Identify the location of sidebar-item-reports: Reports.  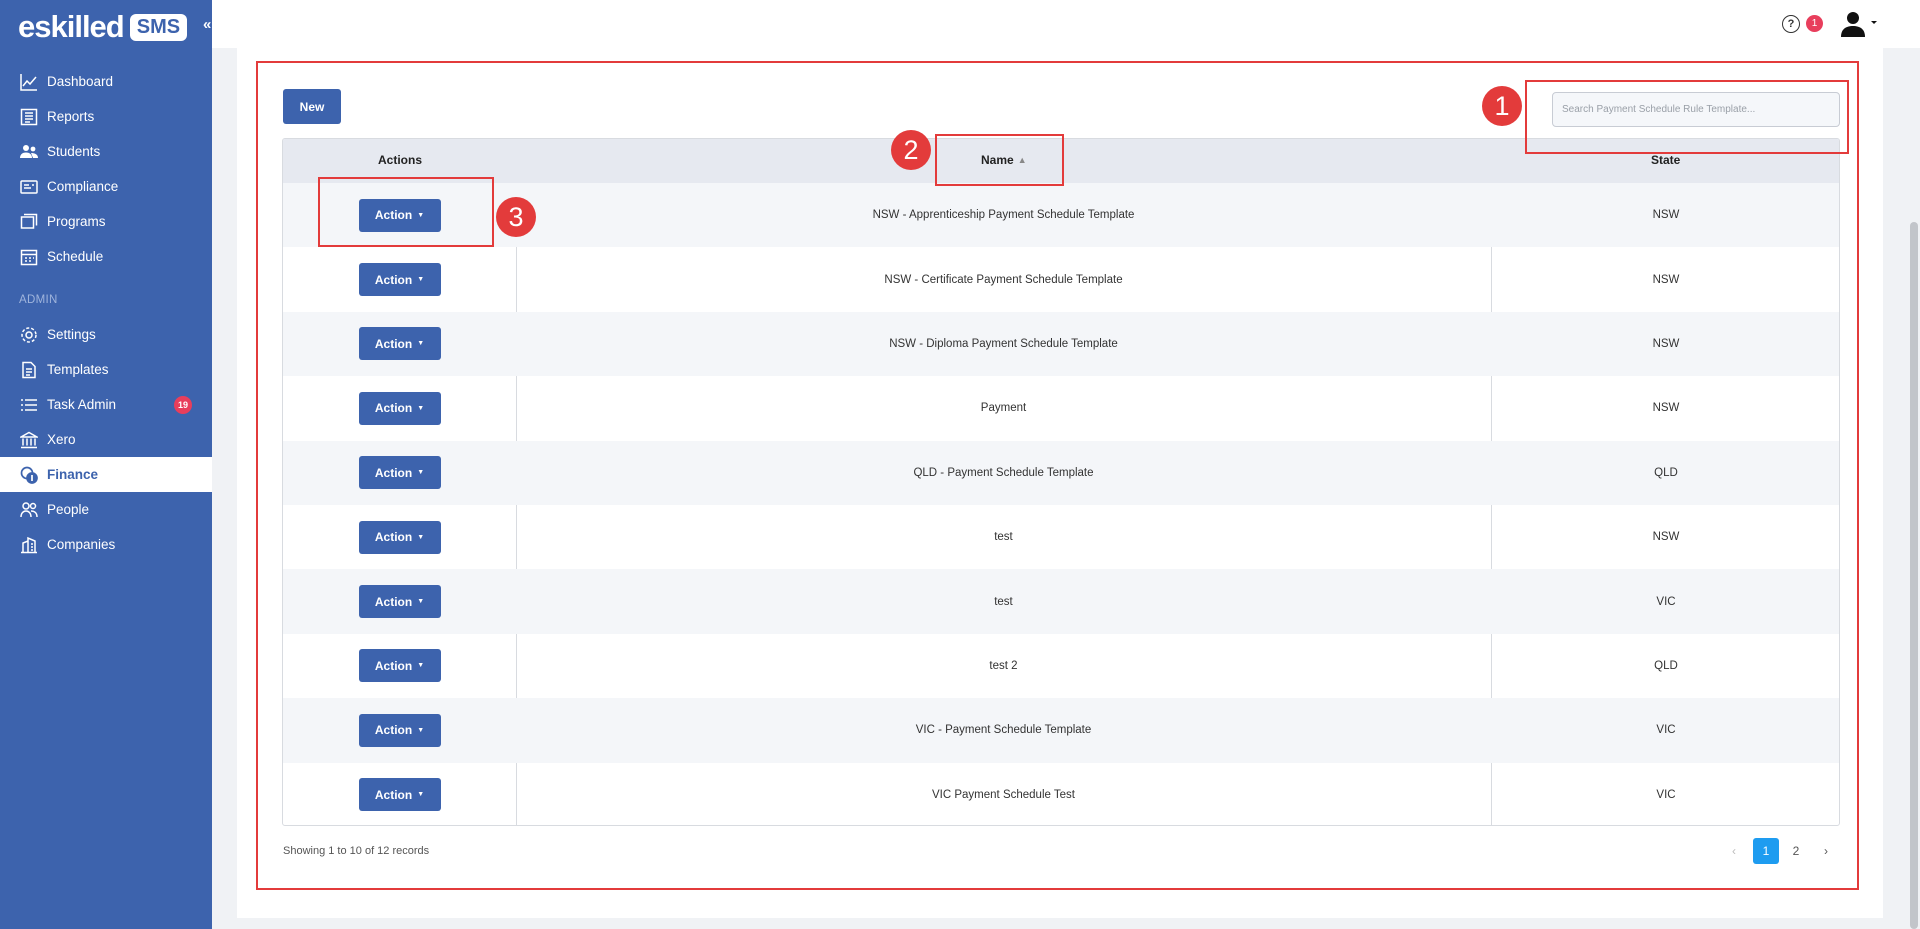
(106, 116).